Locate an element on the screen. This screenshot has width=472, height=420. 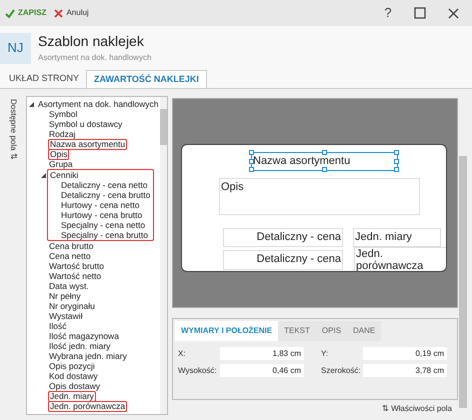
tree-item: Wystawił is located at coordinates (66, 316).